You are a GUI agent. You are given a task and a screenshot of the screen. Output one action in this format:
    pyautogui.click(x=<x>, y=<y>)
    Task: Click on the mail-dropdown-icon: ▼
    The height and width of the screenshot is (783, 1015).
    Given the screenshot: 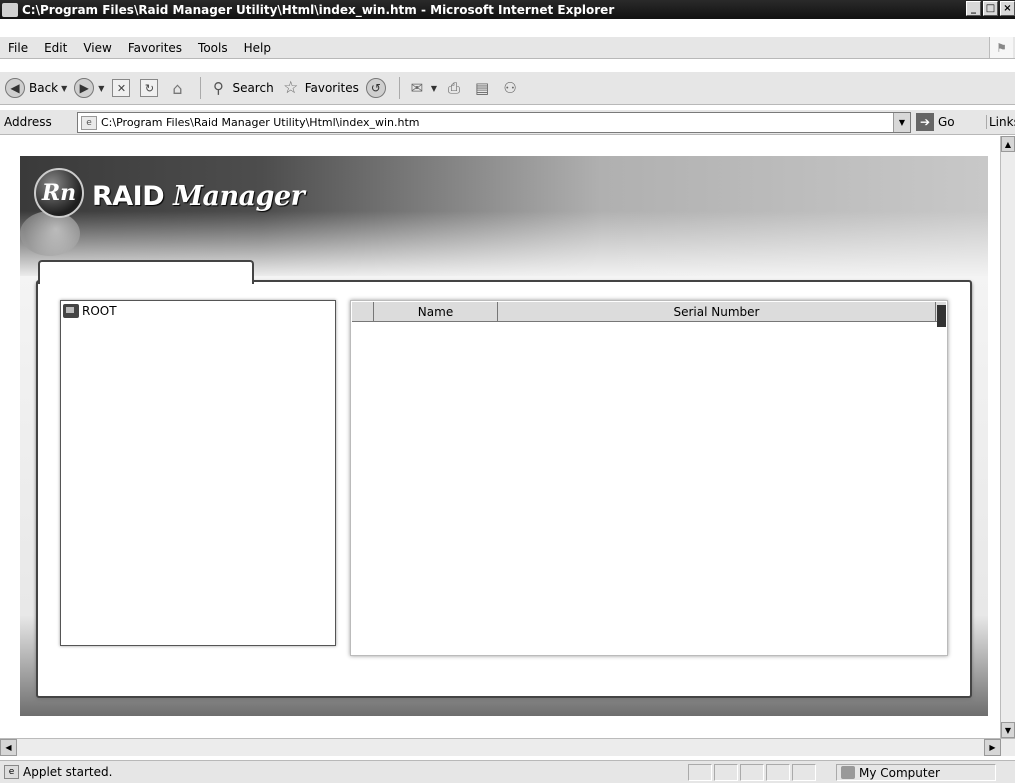 What is the action you would take?
    pyautogui.click(x=434, y=88)
    